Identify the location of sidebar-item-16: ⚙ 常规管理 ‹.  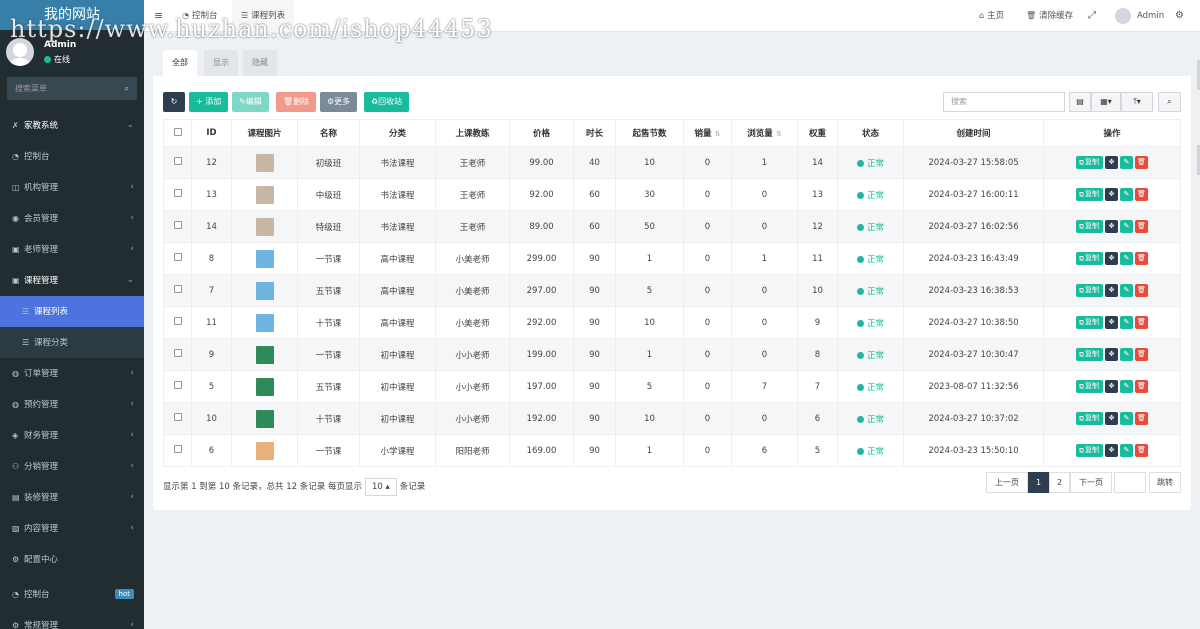
(72, 619).